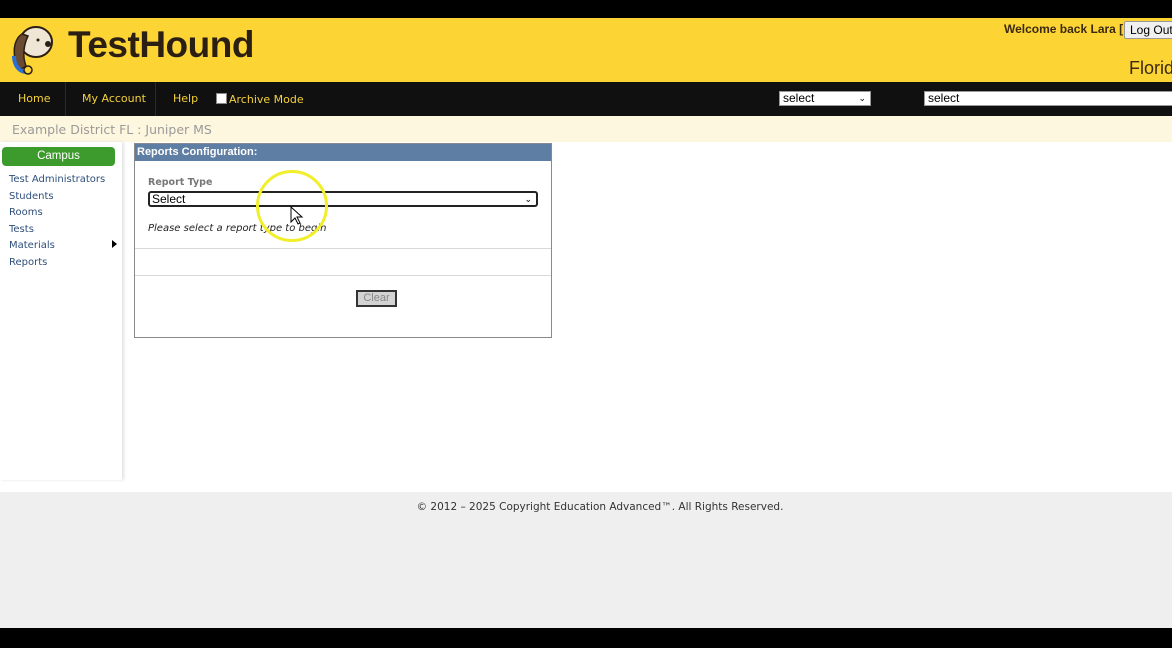  What do you see at coordinates (34, 98) in the screenshot?
I see `nav-home: Home` at bounding box center [34, 98].